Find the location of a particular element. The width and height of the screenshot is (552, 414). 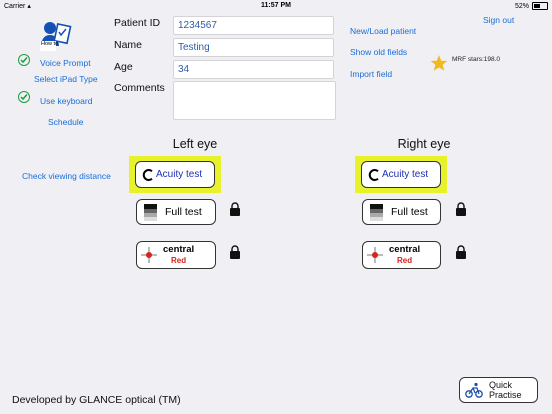

quick-practise-line2: Practise is located at coordinates (505, 395).